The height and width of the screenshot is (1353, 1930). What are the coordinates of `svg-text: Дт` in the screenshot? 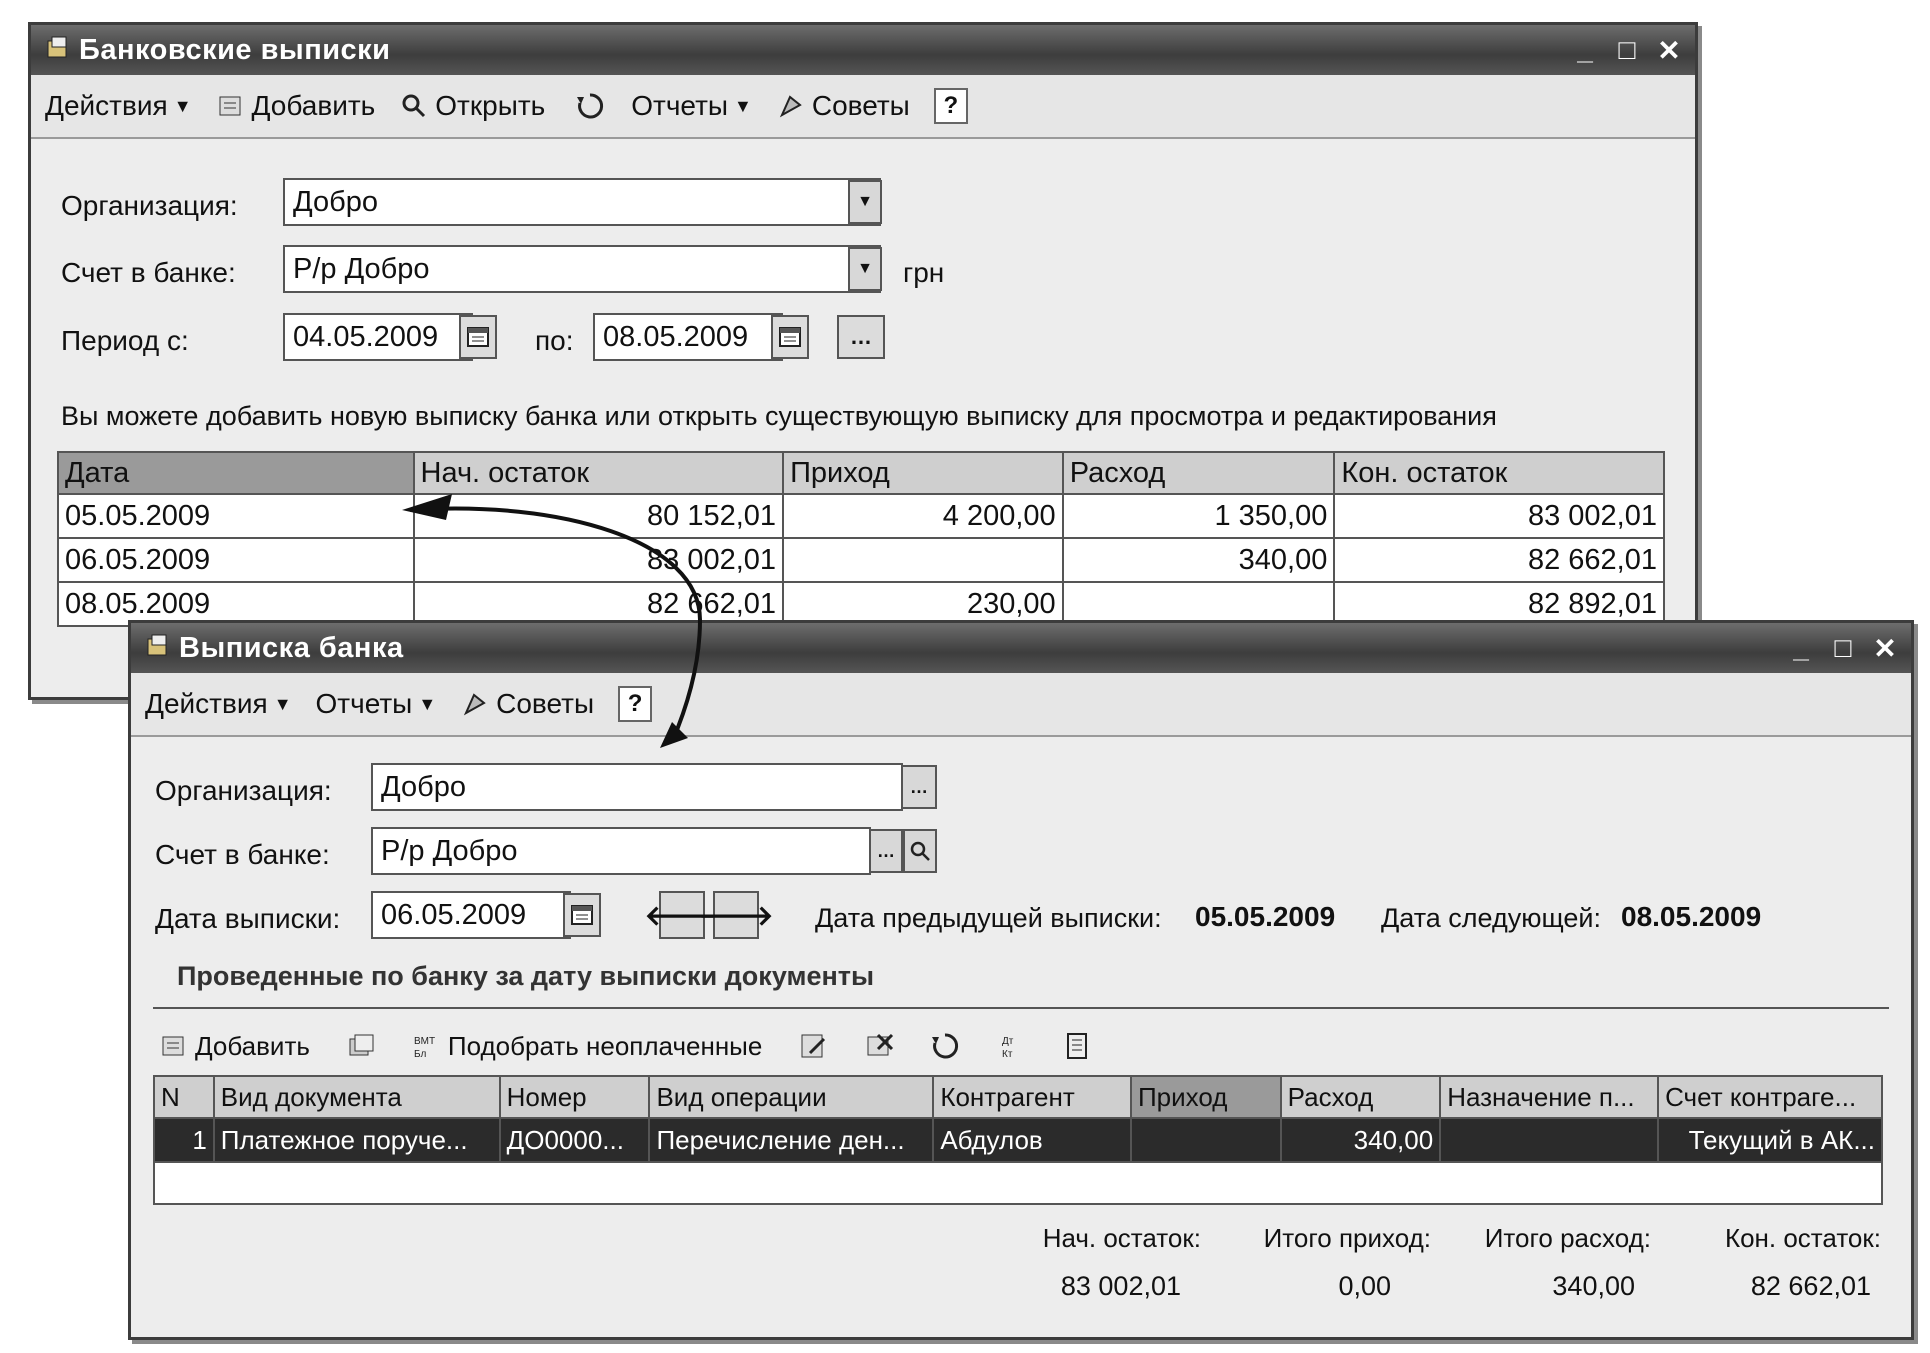 It's located at (1008, 1041).